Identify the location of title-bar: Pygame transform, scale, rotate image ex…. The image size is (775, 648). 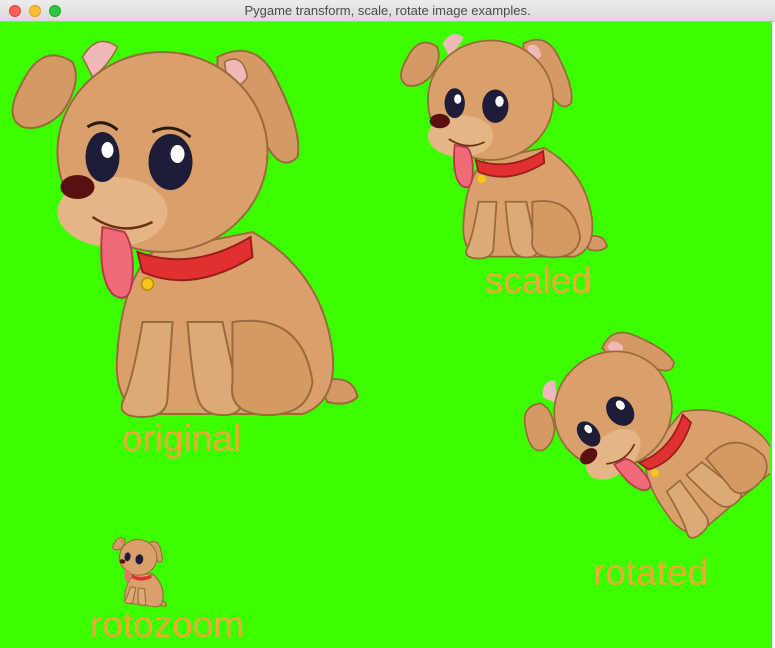
(387, 11).